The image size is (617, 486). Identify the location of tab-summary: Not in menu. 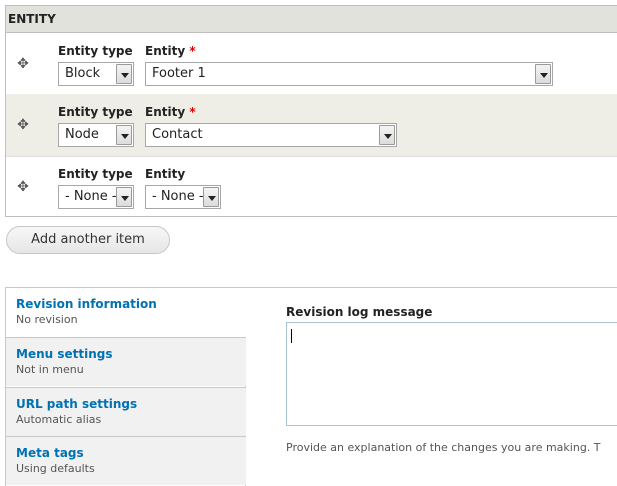
(50, 369).